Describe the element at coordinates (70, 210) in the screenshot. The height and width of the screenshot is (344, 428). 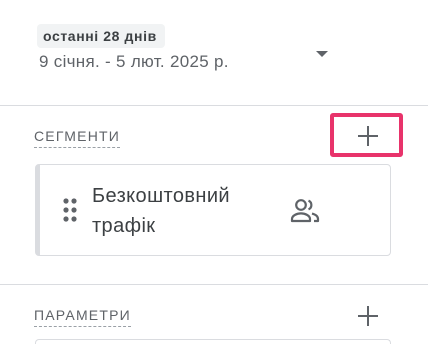
I see `drag-handle-icon` at that location.